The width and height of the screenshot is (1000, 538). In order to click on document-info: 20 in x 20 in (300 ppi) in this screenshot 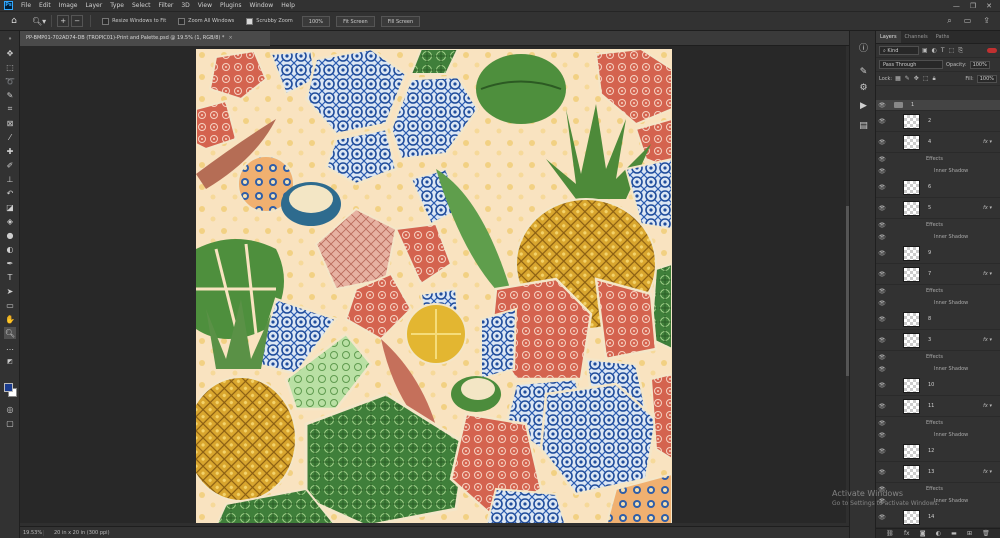, I will do `click(77, 533)`.